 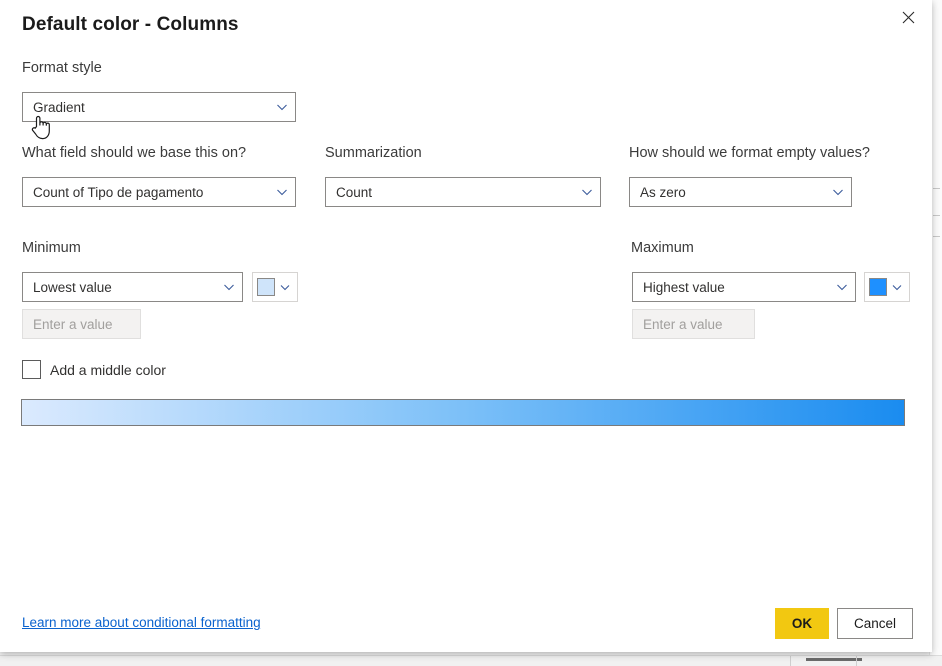 What do you see at coordinates (159, 107) in the screenshot?
I see `format-style-dropdown: Gradient` at bounding box center [159, 107].